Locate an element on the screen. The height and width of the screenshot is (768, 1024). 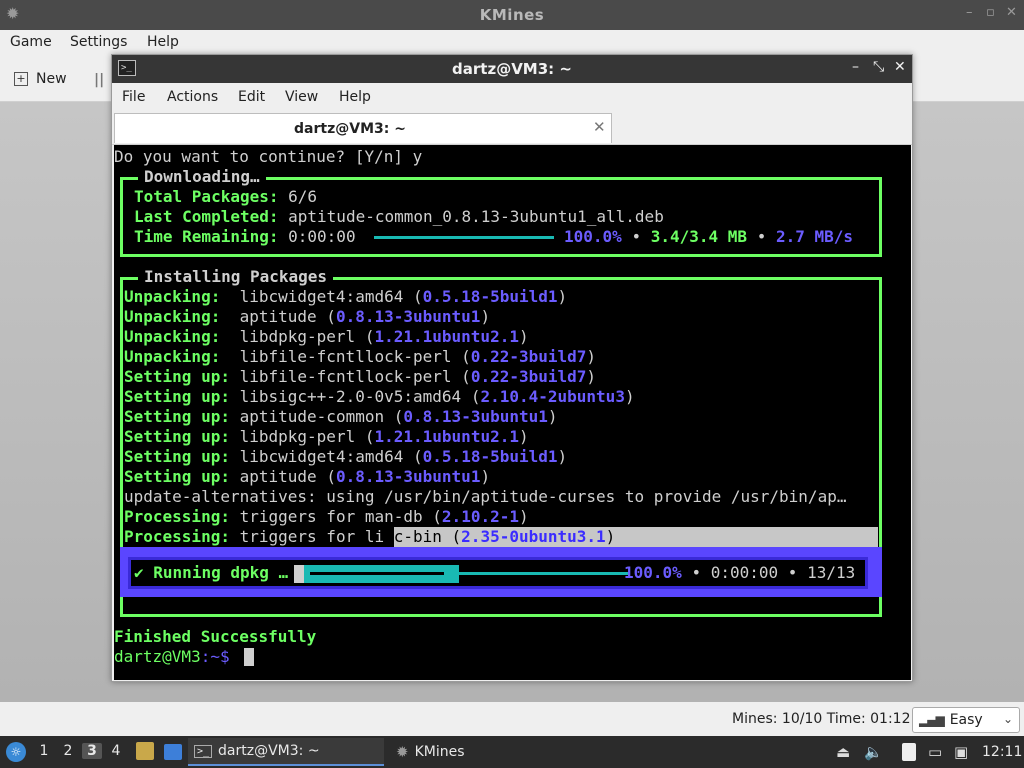
terminal-task-icon: >_ is located at coordinates (203, 751).